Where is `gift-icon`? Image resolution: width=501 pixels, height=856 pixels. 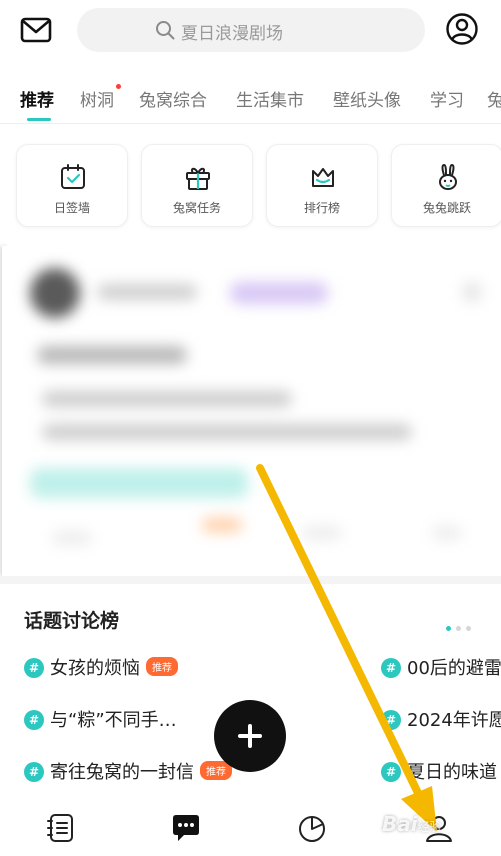 gift-icon is located at coordinates (198, 178).